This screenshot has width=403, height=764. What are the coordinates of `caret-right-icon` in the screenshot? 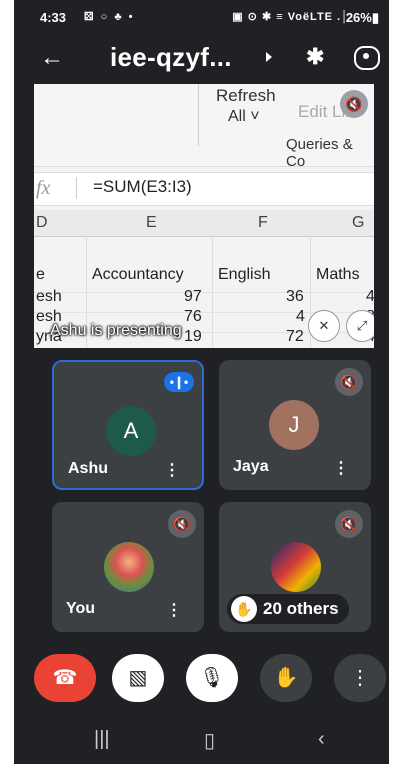 It's located at (269, 57).